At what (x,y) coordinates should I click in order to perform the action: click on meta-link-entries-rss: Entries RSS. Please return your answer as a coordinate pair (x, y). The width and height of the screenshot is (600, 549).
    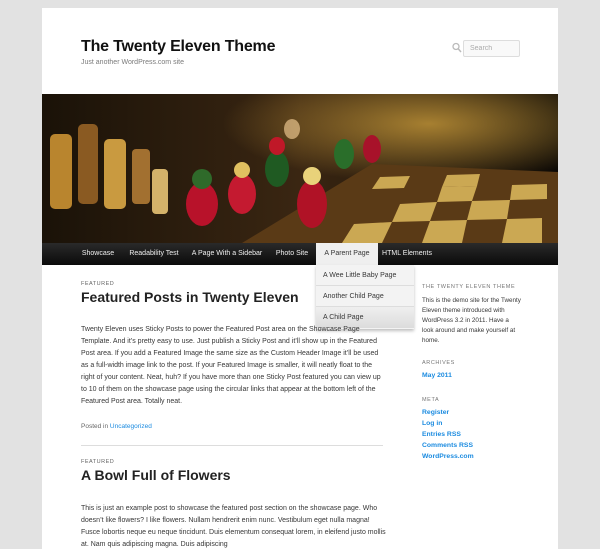
    Looking at the image, I should click on (448, 434).